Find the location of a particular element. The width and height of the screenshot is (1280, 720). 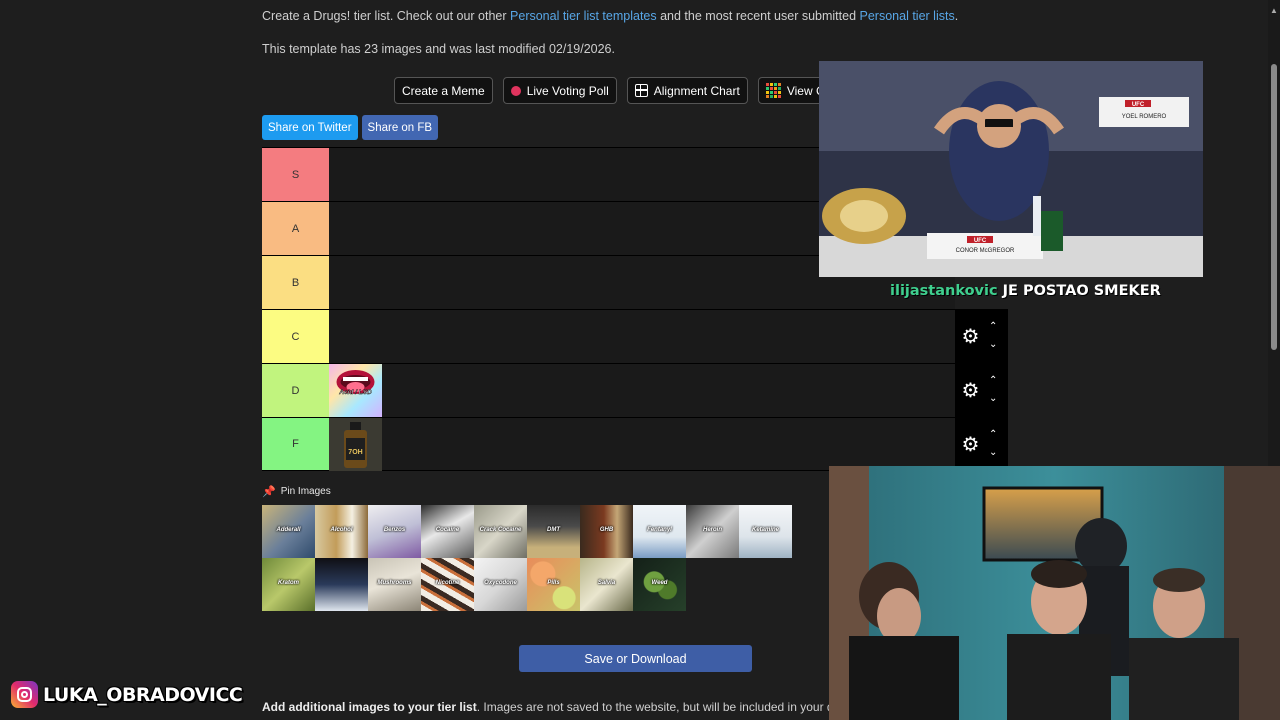

pool-caption: Alcohol is located at coordinates (341, 530).